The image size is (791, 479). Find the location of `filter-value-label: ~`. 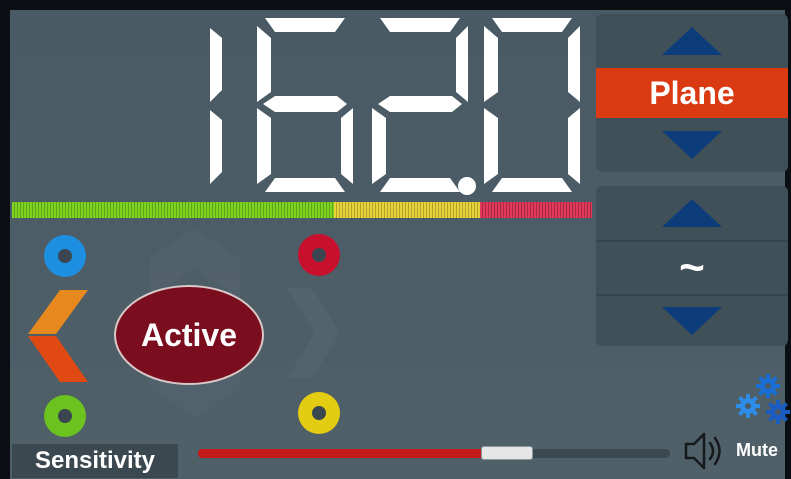

filter-value-label: ~ is located at coordinates (692, 267).